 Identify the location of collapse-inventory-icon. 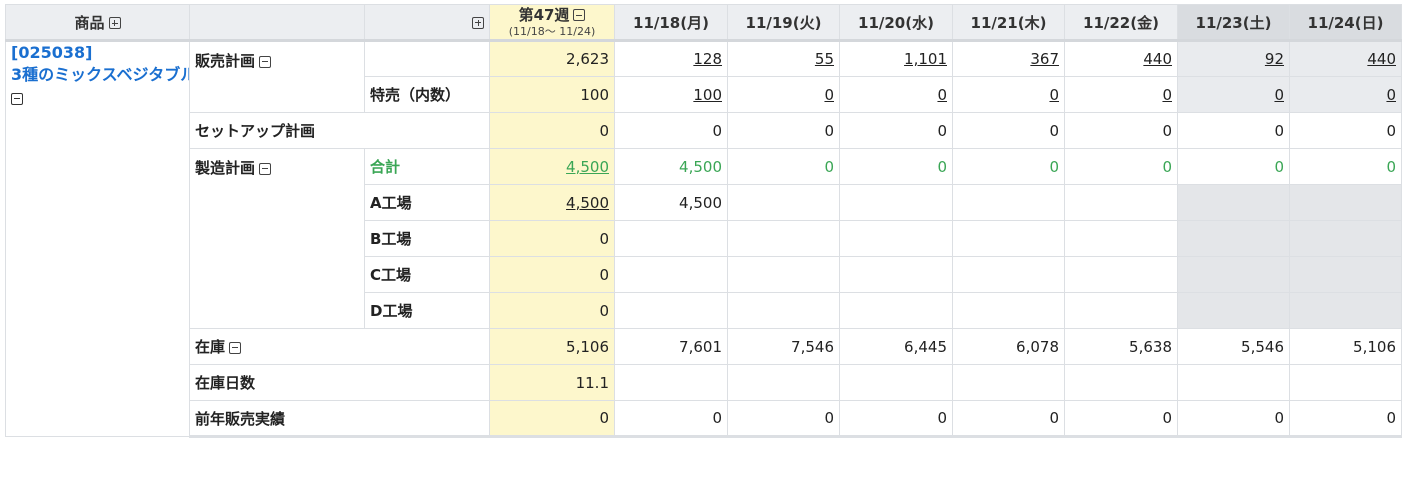
(235, 347).